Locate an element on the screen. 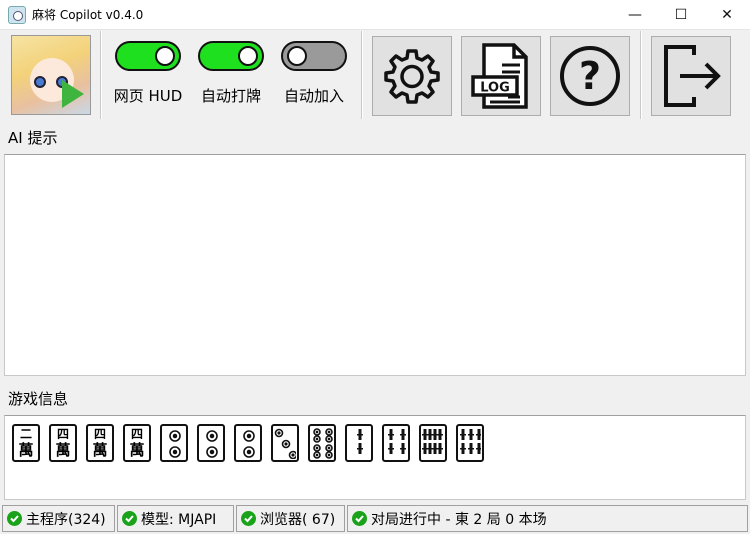 Image resolution: width=750 pixels, height=534 pixels. play-icon is located at coordinates (73, 94).